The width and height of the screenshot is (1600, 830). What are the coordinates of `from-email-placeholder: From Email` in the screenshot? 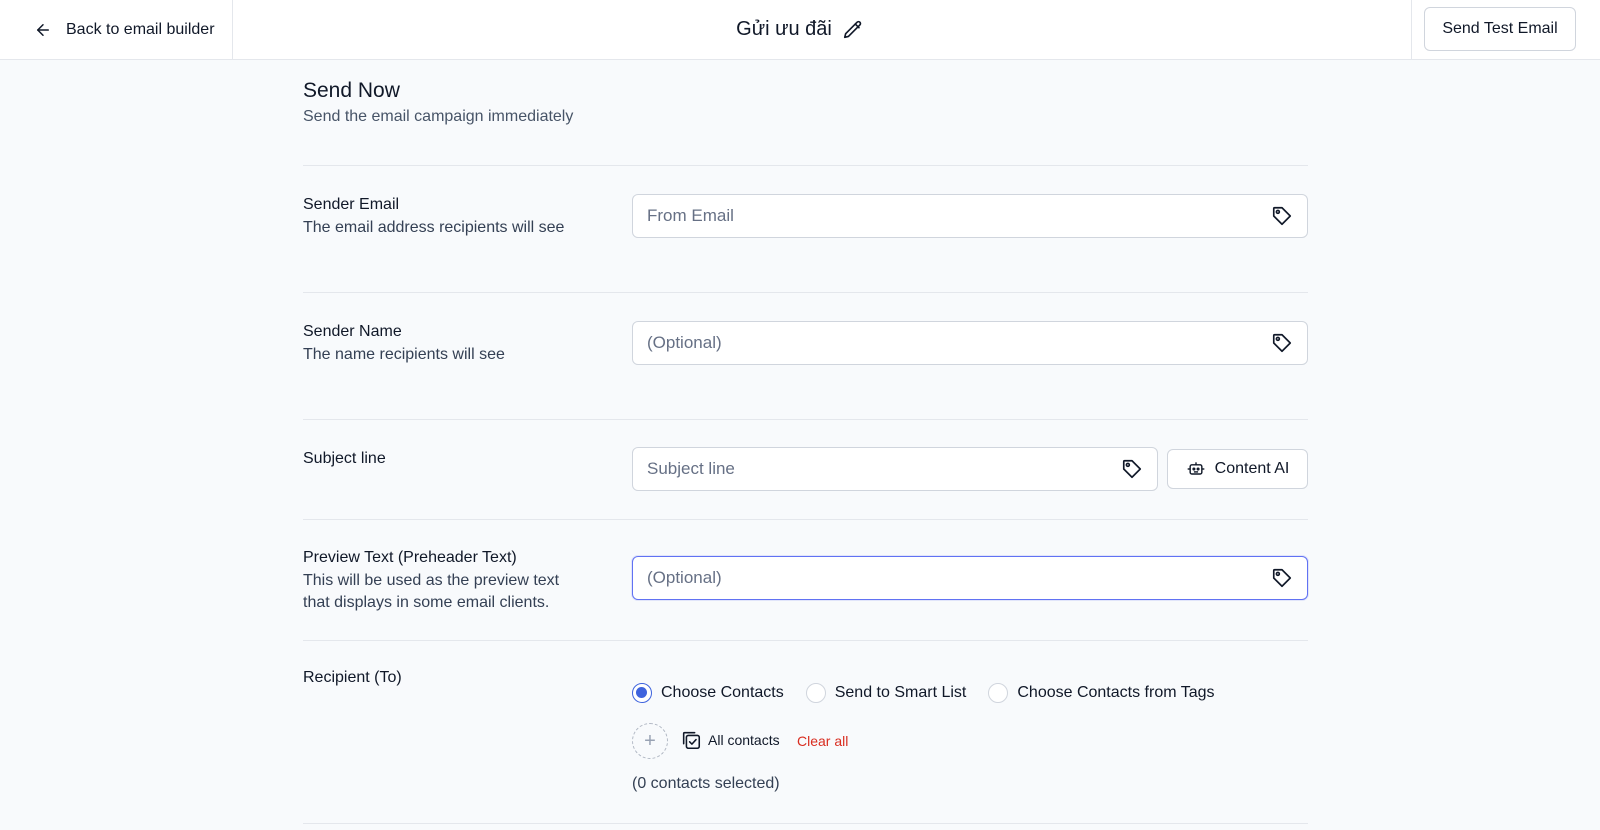 It's located at (690, 215).